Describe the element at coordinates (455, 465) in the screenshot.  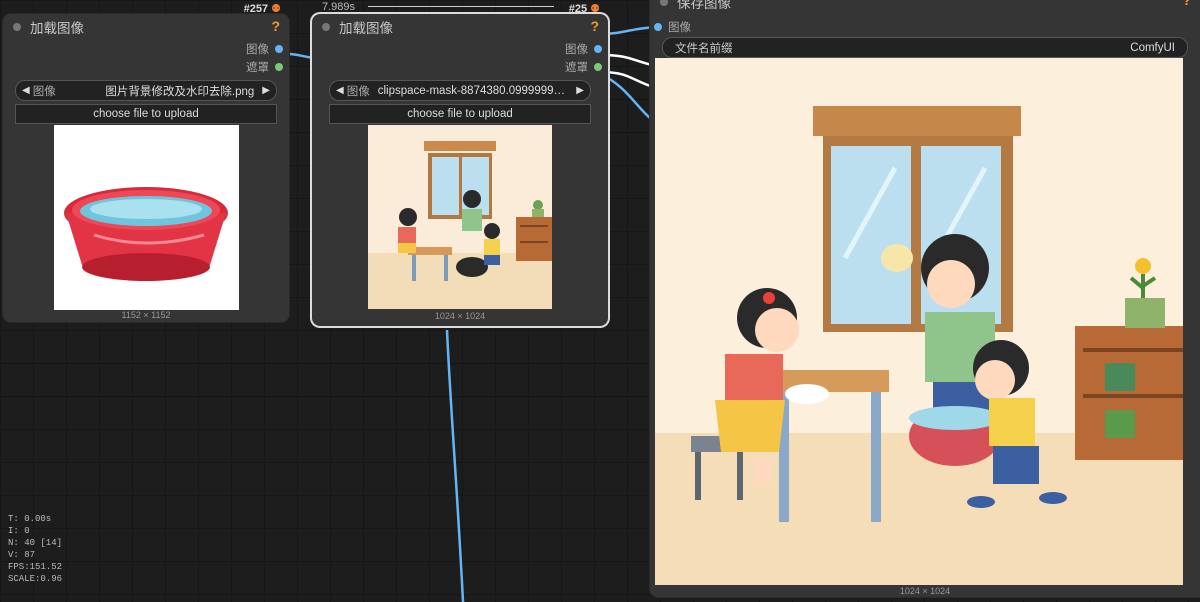
I see `wire-bottom` at that location.